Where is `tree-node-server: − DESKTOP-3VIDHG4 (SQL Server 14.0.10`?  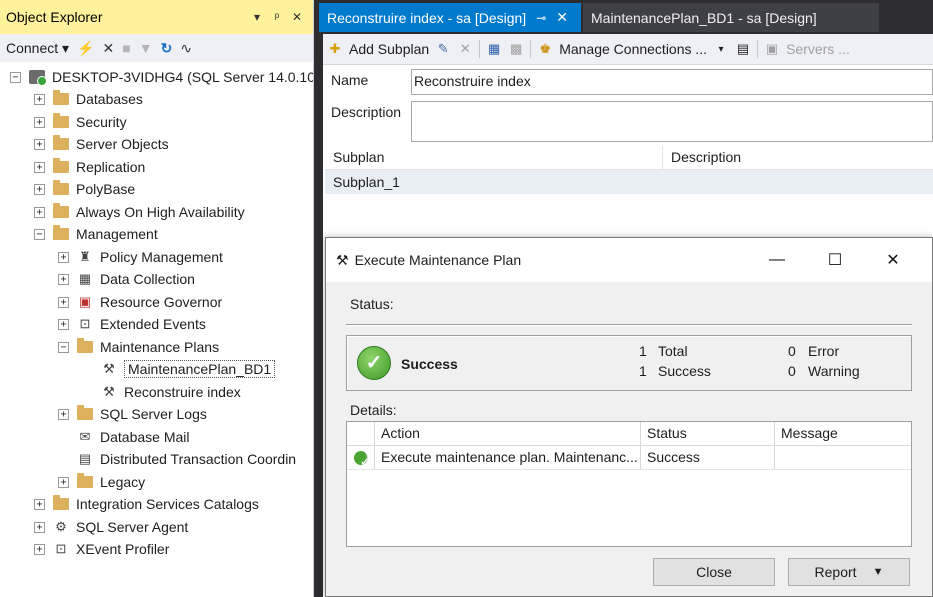
tree-node-server: − DESKTOP-3VIDHG4 (SQL Server 14.0.10 is located at coordinates (162, 77).